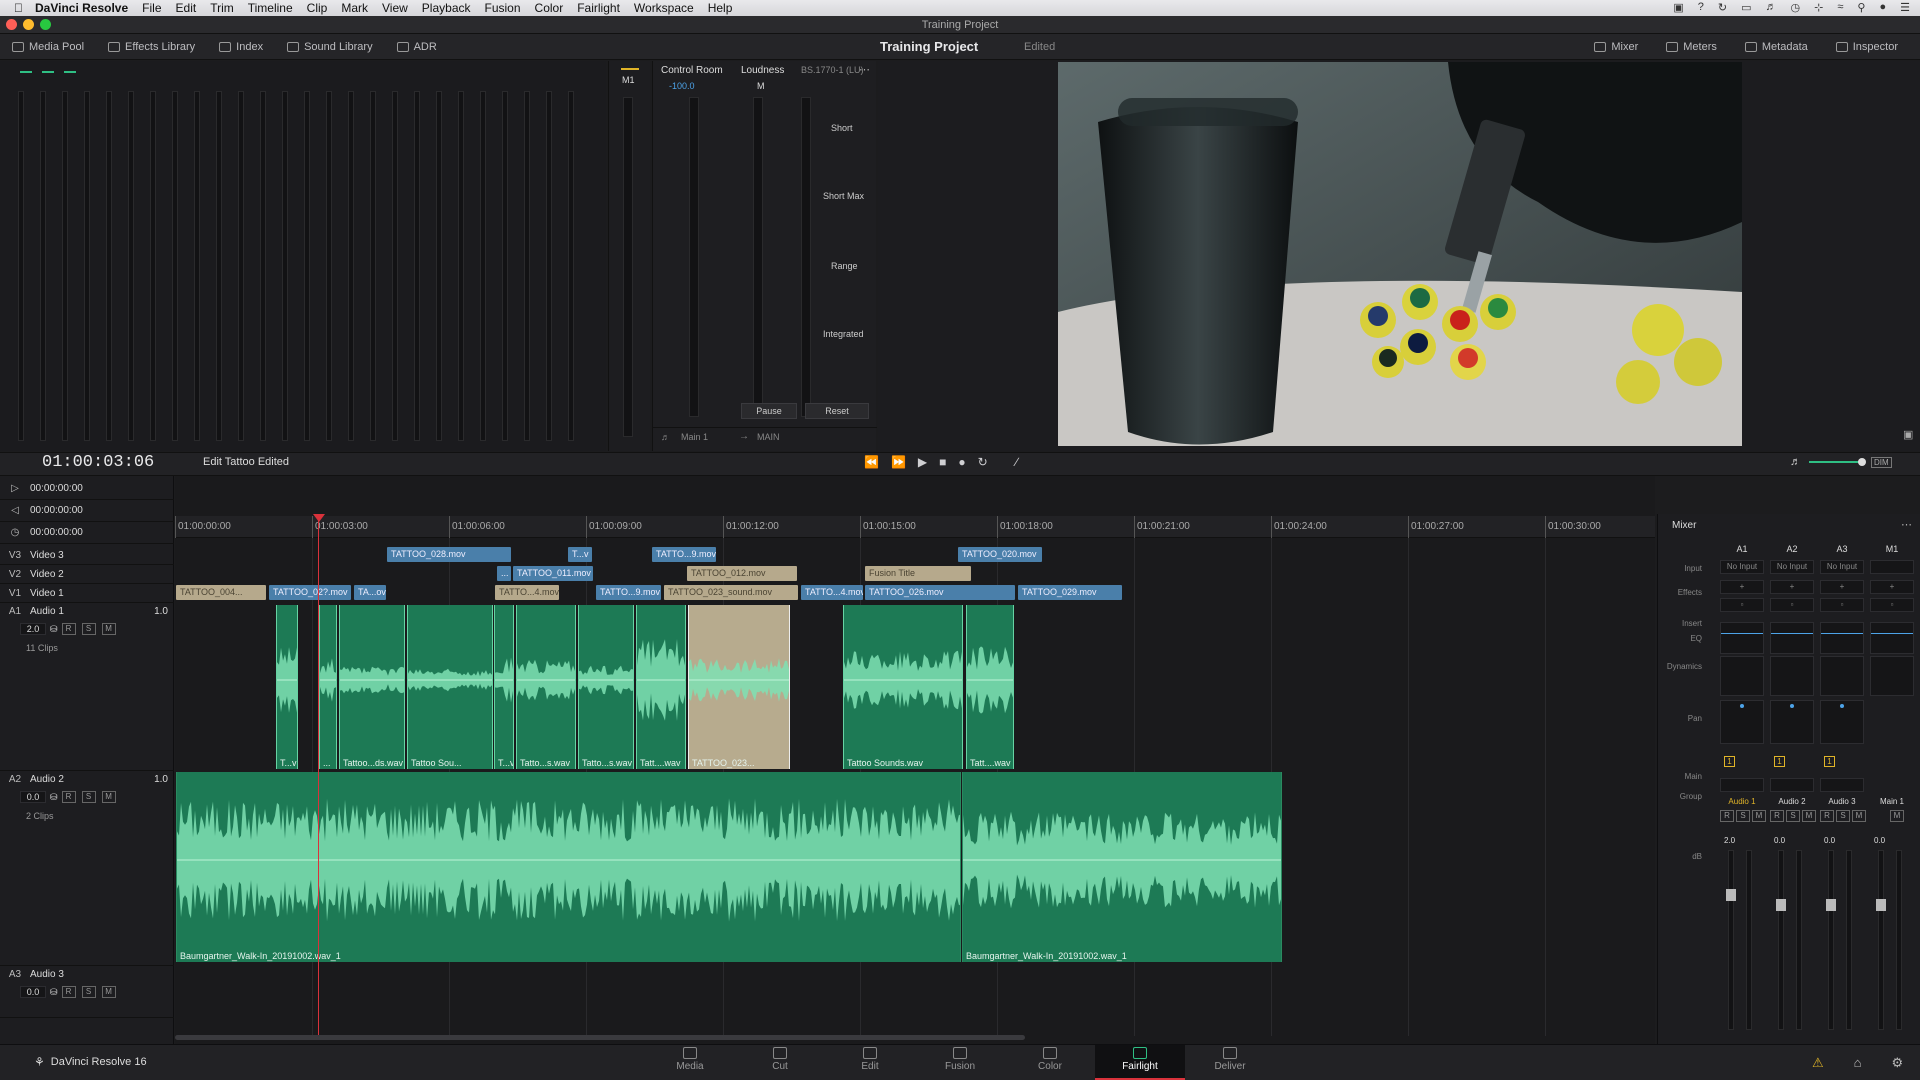 This screenshot has height=1080, width=1920. What do you see at coordinates (1837, 462) in the screenshot?
I see `volume-slider` at bounding box center [1837, 462].